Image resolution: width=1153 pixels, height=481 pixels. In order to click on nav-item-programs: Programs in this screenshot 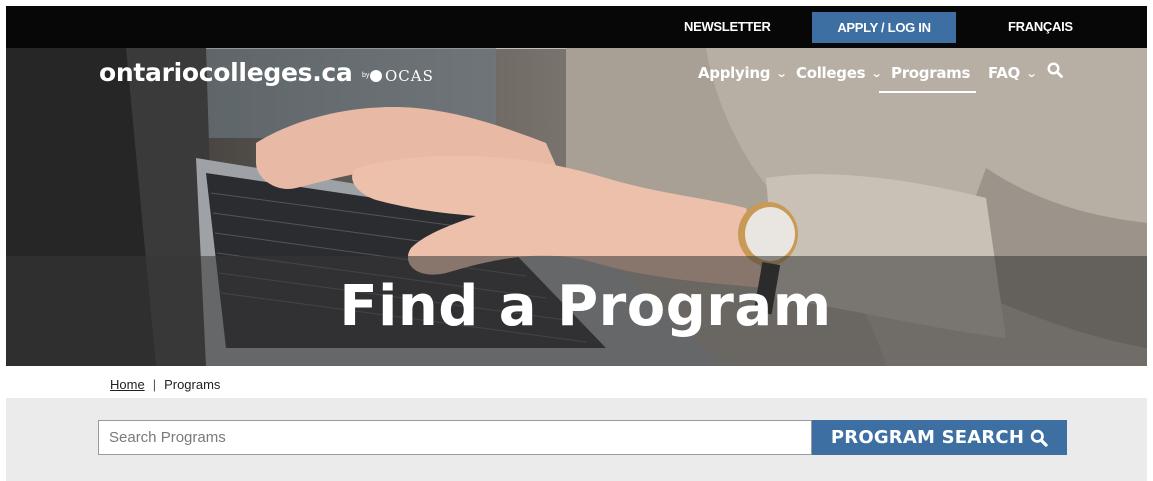, I will do `click(930, 73)`.